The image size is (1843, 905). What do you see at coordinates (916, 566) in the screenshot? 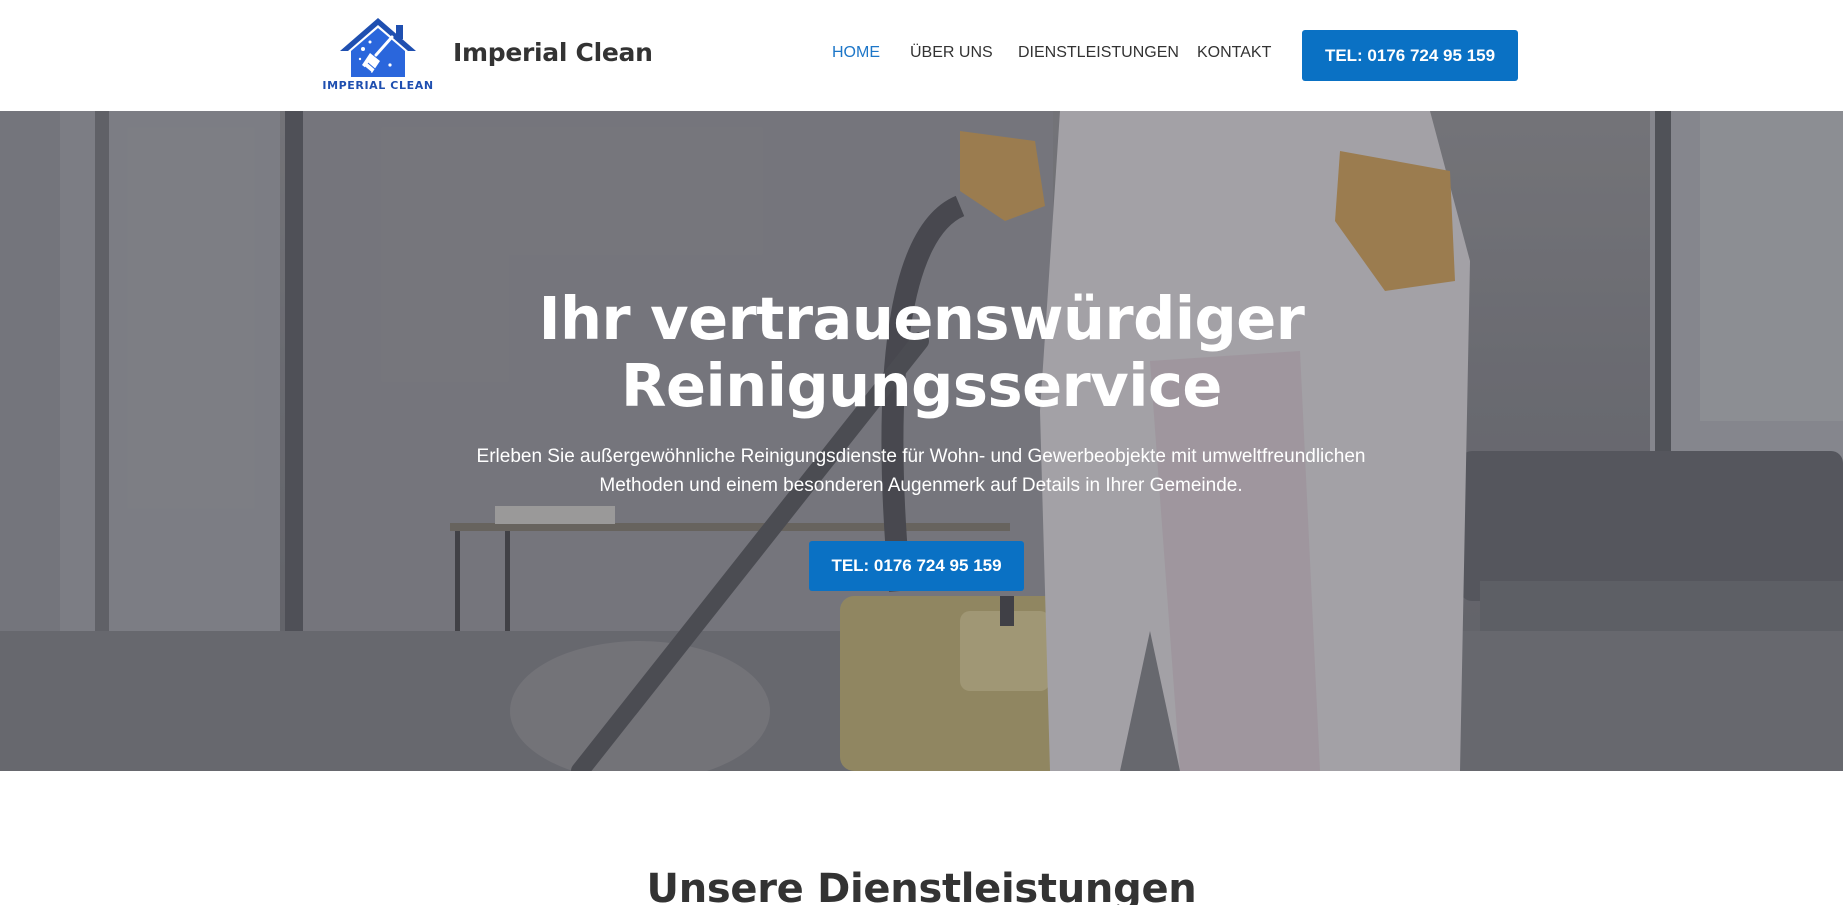
I see `hero-phone-button: TEL: 0176 724 95 159` at bounding box center [916, 566].